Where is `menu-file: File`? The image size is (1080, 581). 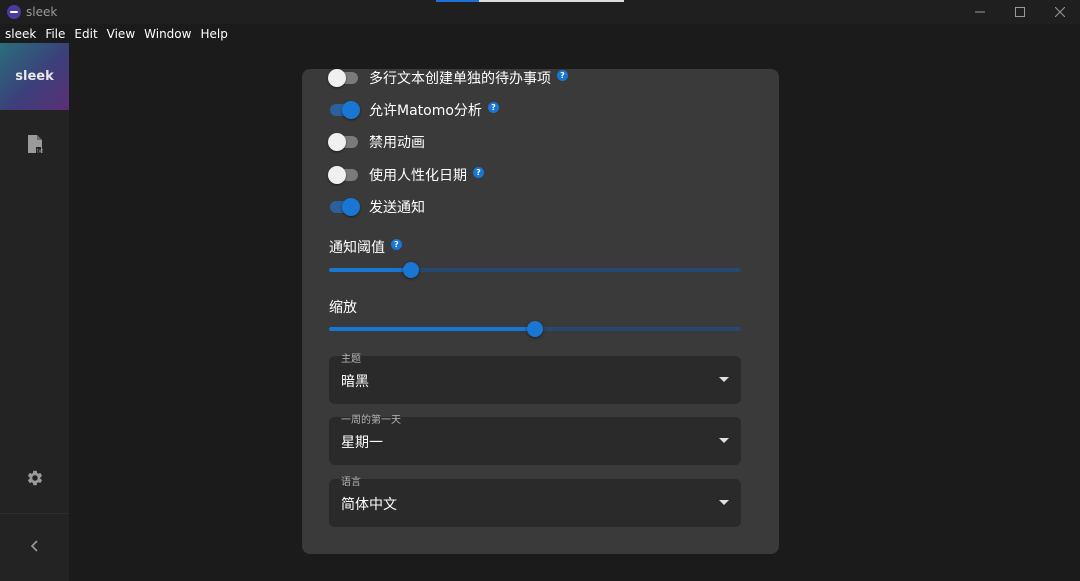 menu-file: File is located at coordinates (55, 34).